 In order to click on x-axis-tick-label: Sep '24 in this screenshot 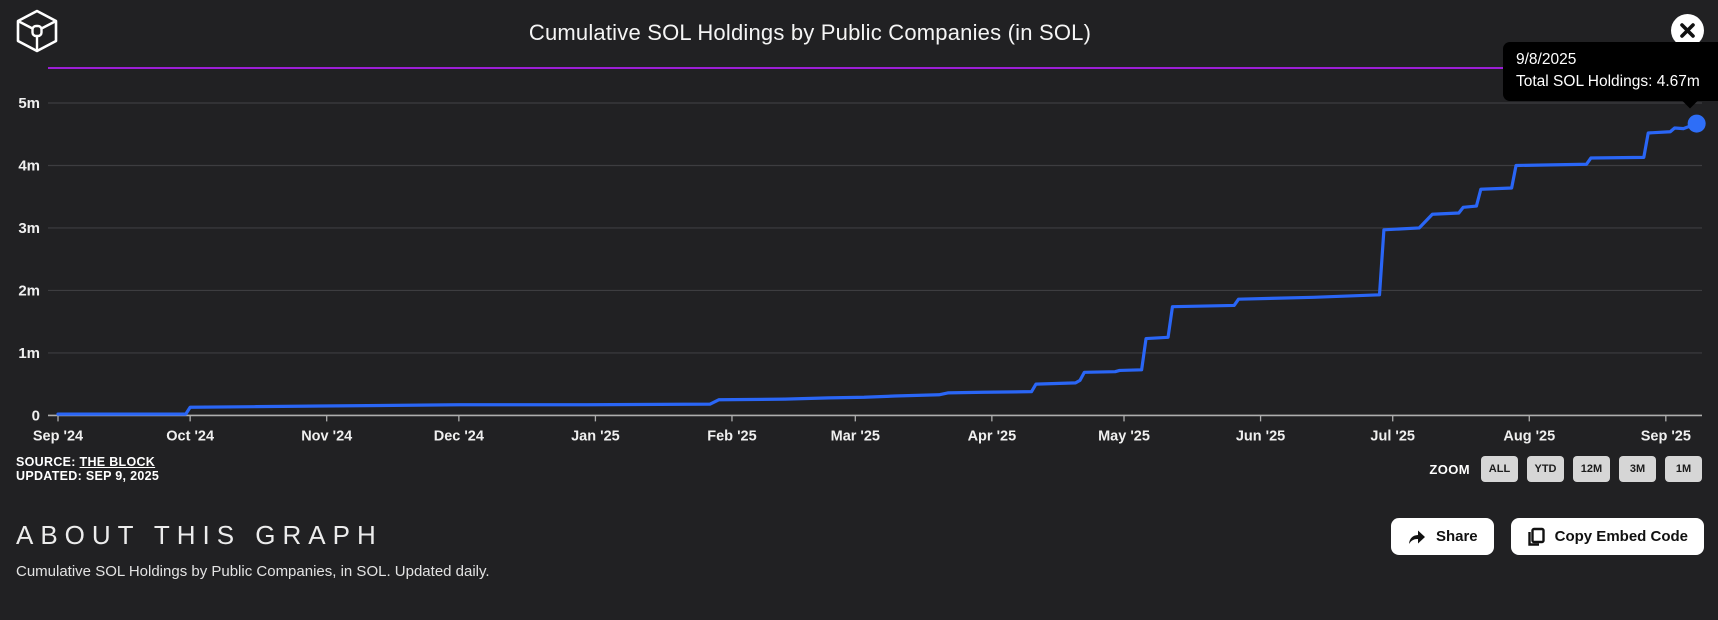, I will do `click(58, 436)`.